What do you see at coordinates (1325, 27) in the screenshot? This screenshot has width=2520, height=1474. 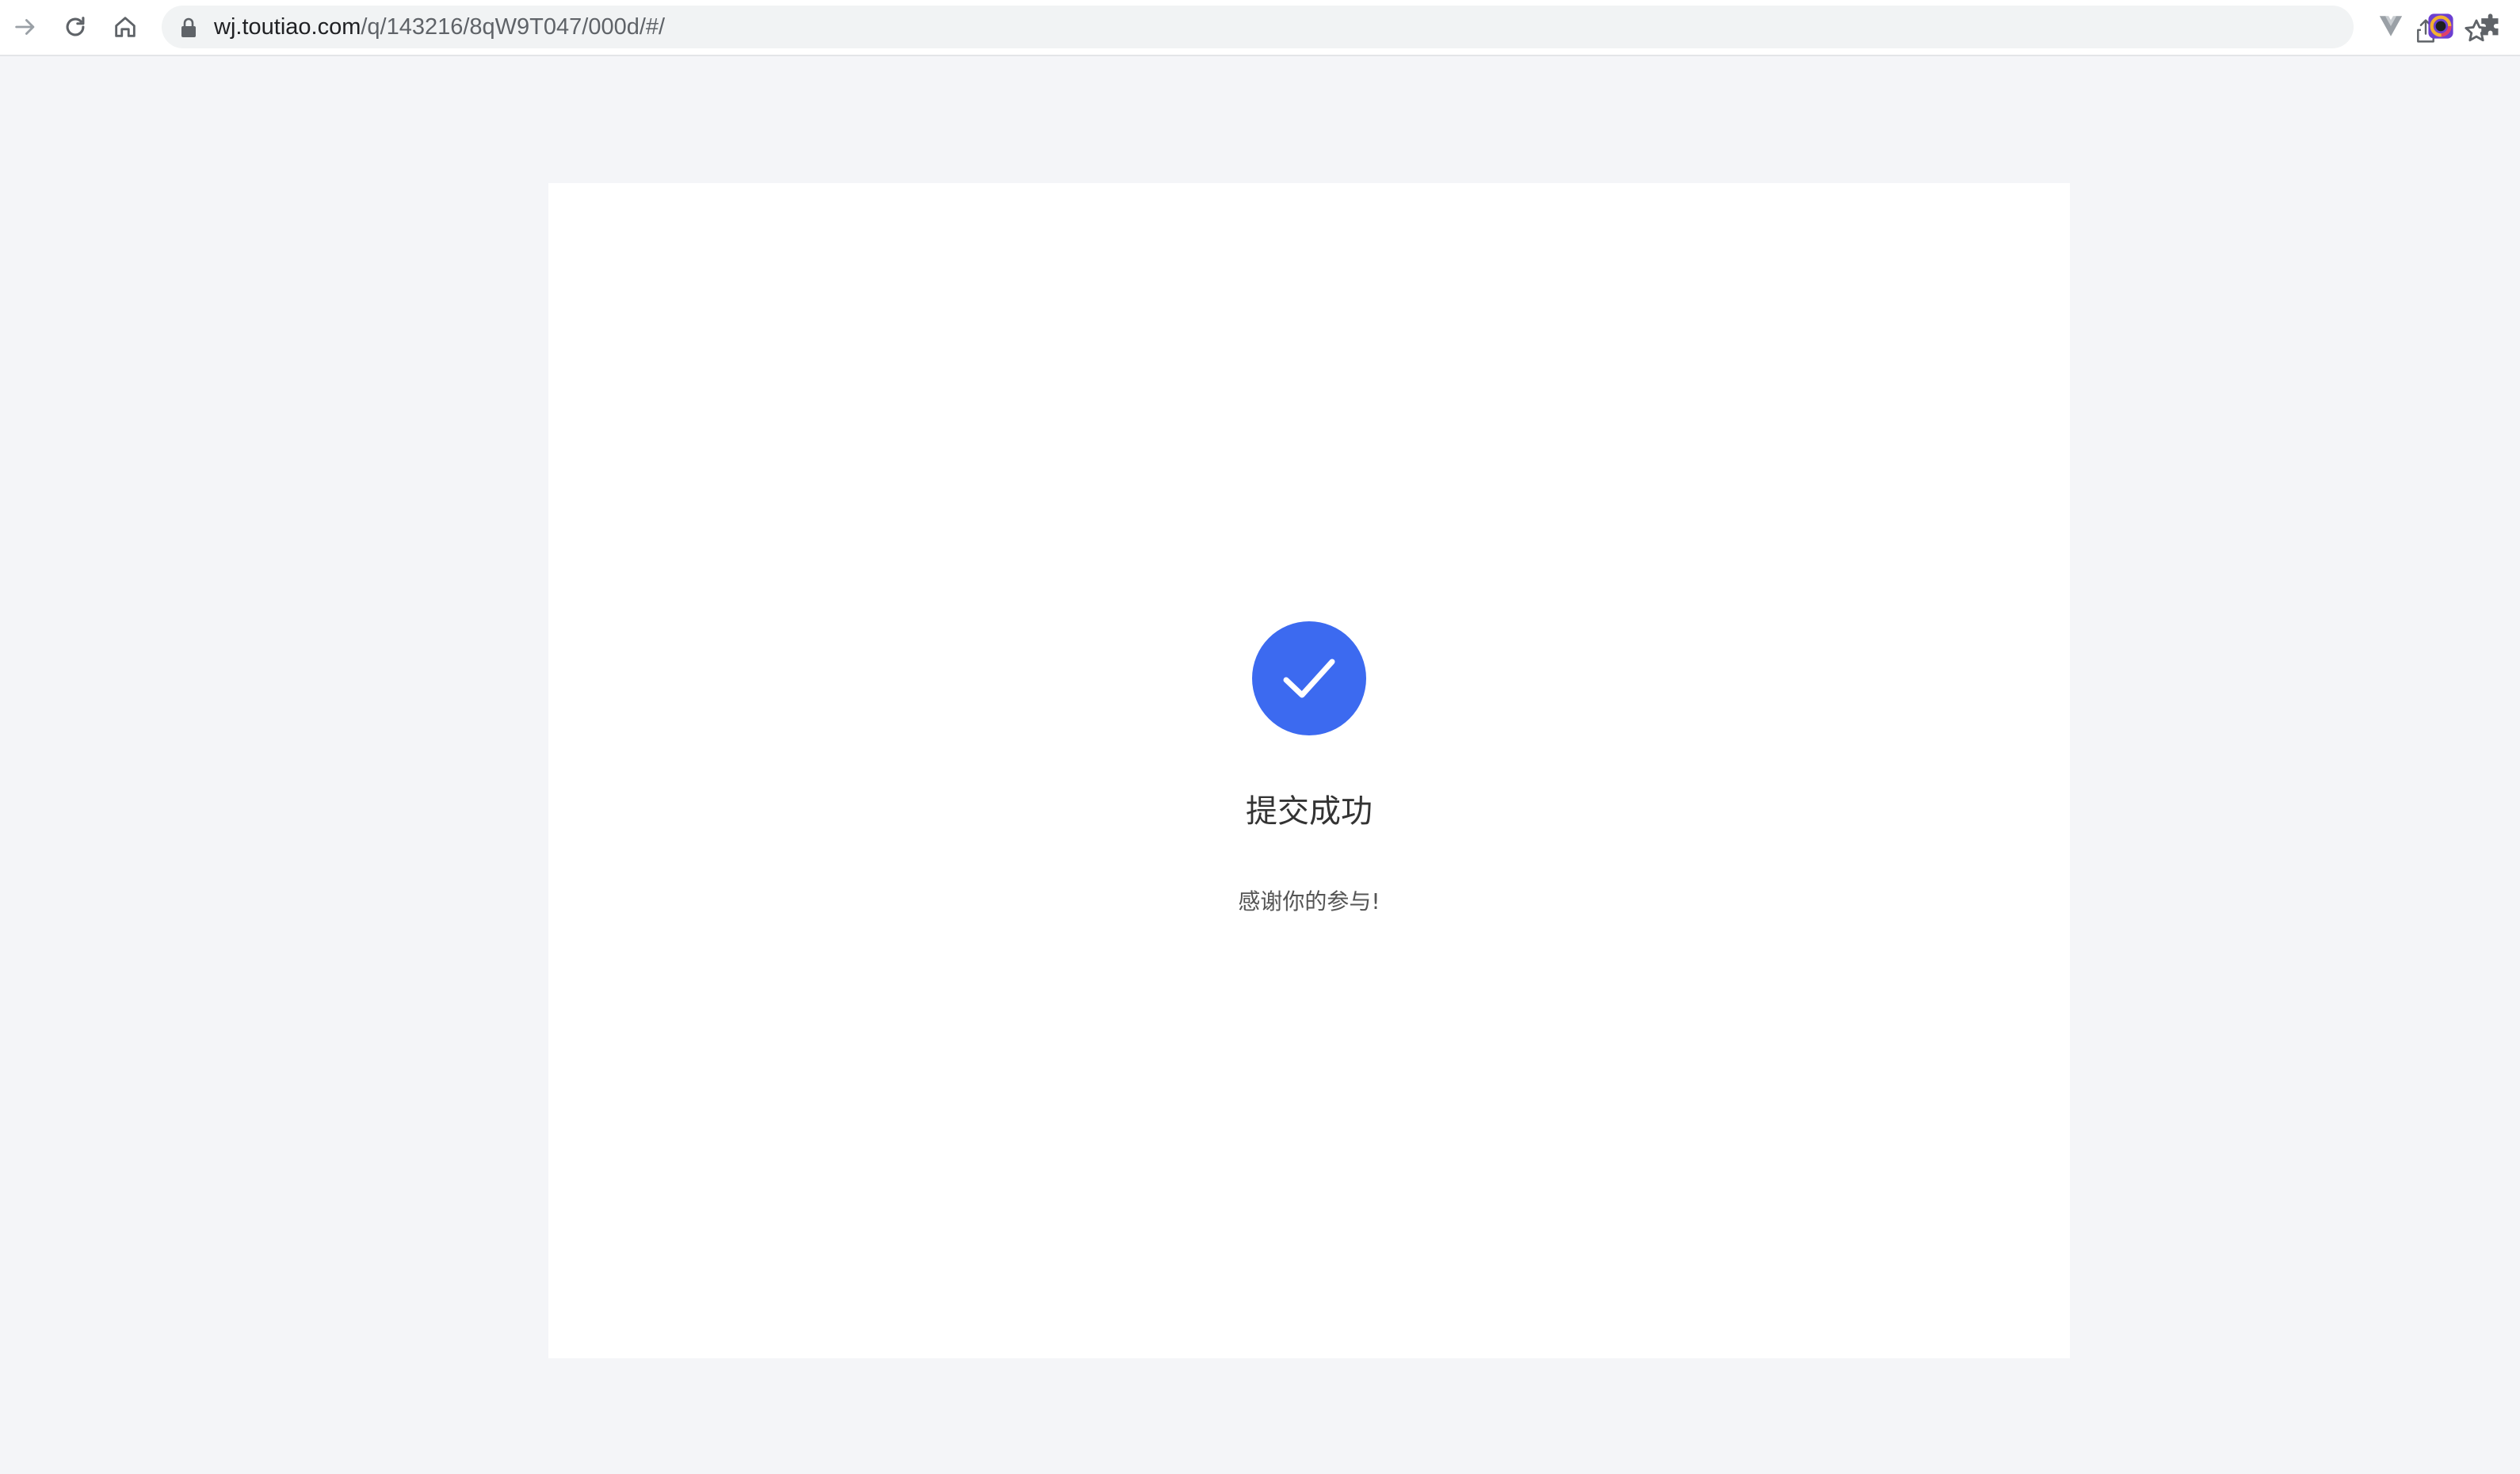 I see `address-bar: wj.toutiao.com/q/143216/8qW9T047/000d/#/` at bounding box center [1325, 27].